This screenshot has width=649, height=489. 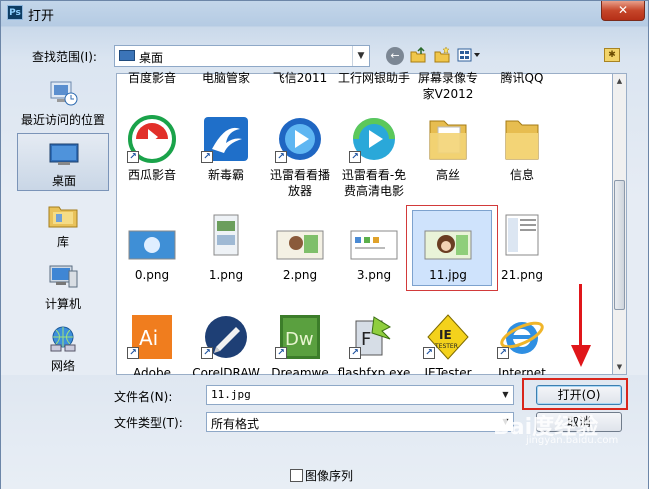 I want to click on star-folder-icon: ✱, so click(x=612, y=55).